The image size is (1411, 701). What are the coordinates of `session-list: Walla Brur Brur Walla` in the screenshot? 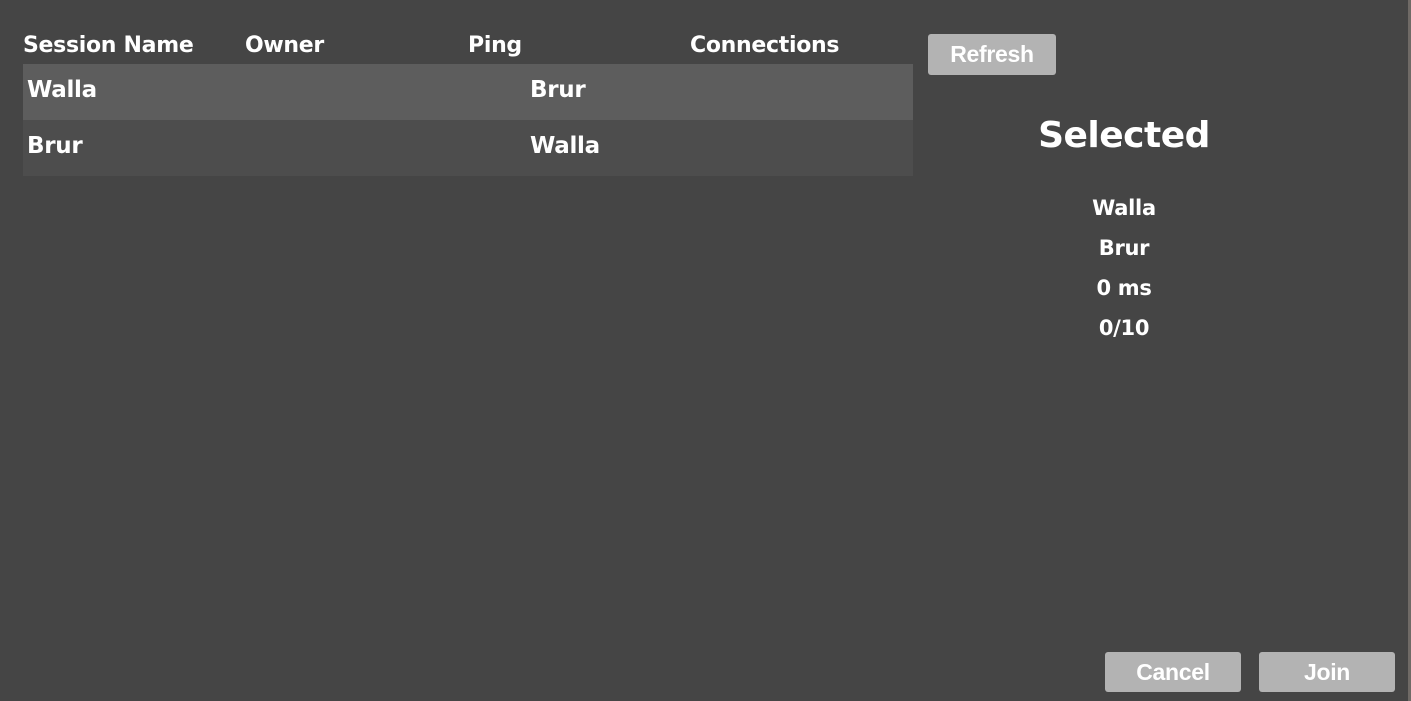 It's located at (468, 120).